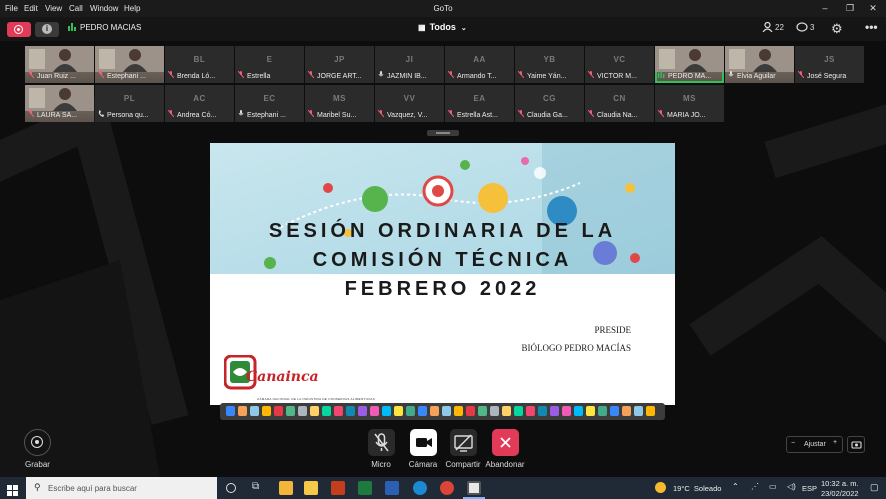 The height and width of the screenshot is (499, 886). I want to click on taskbar-app-word-icon, so click(392, 488).